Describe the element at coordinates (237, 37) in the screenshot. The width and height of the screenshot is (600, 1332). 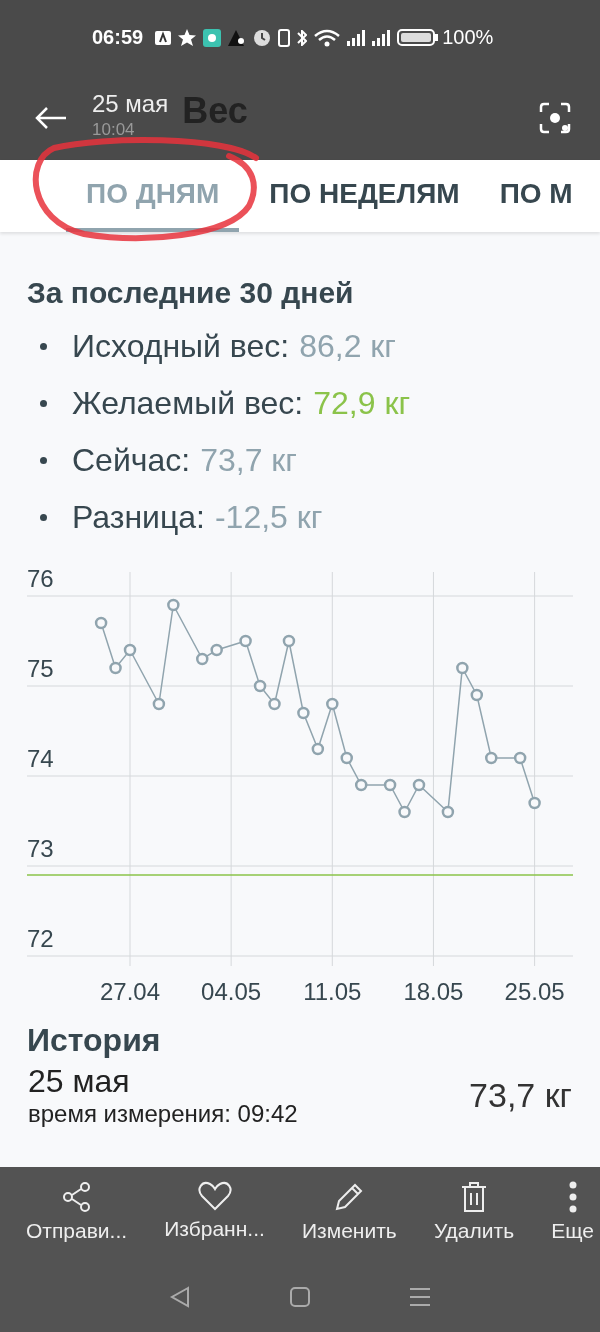
I see `warning-icon` at that location.